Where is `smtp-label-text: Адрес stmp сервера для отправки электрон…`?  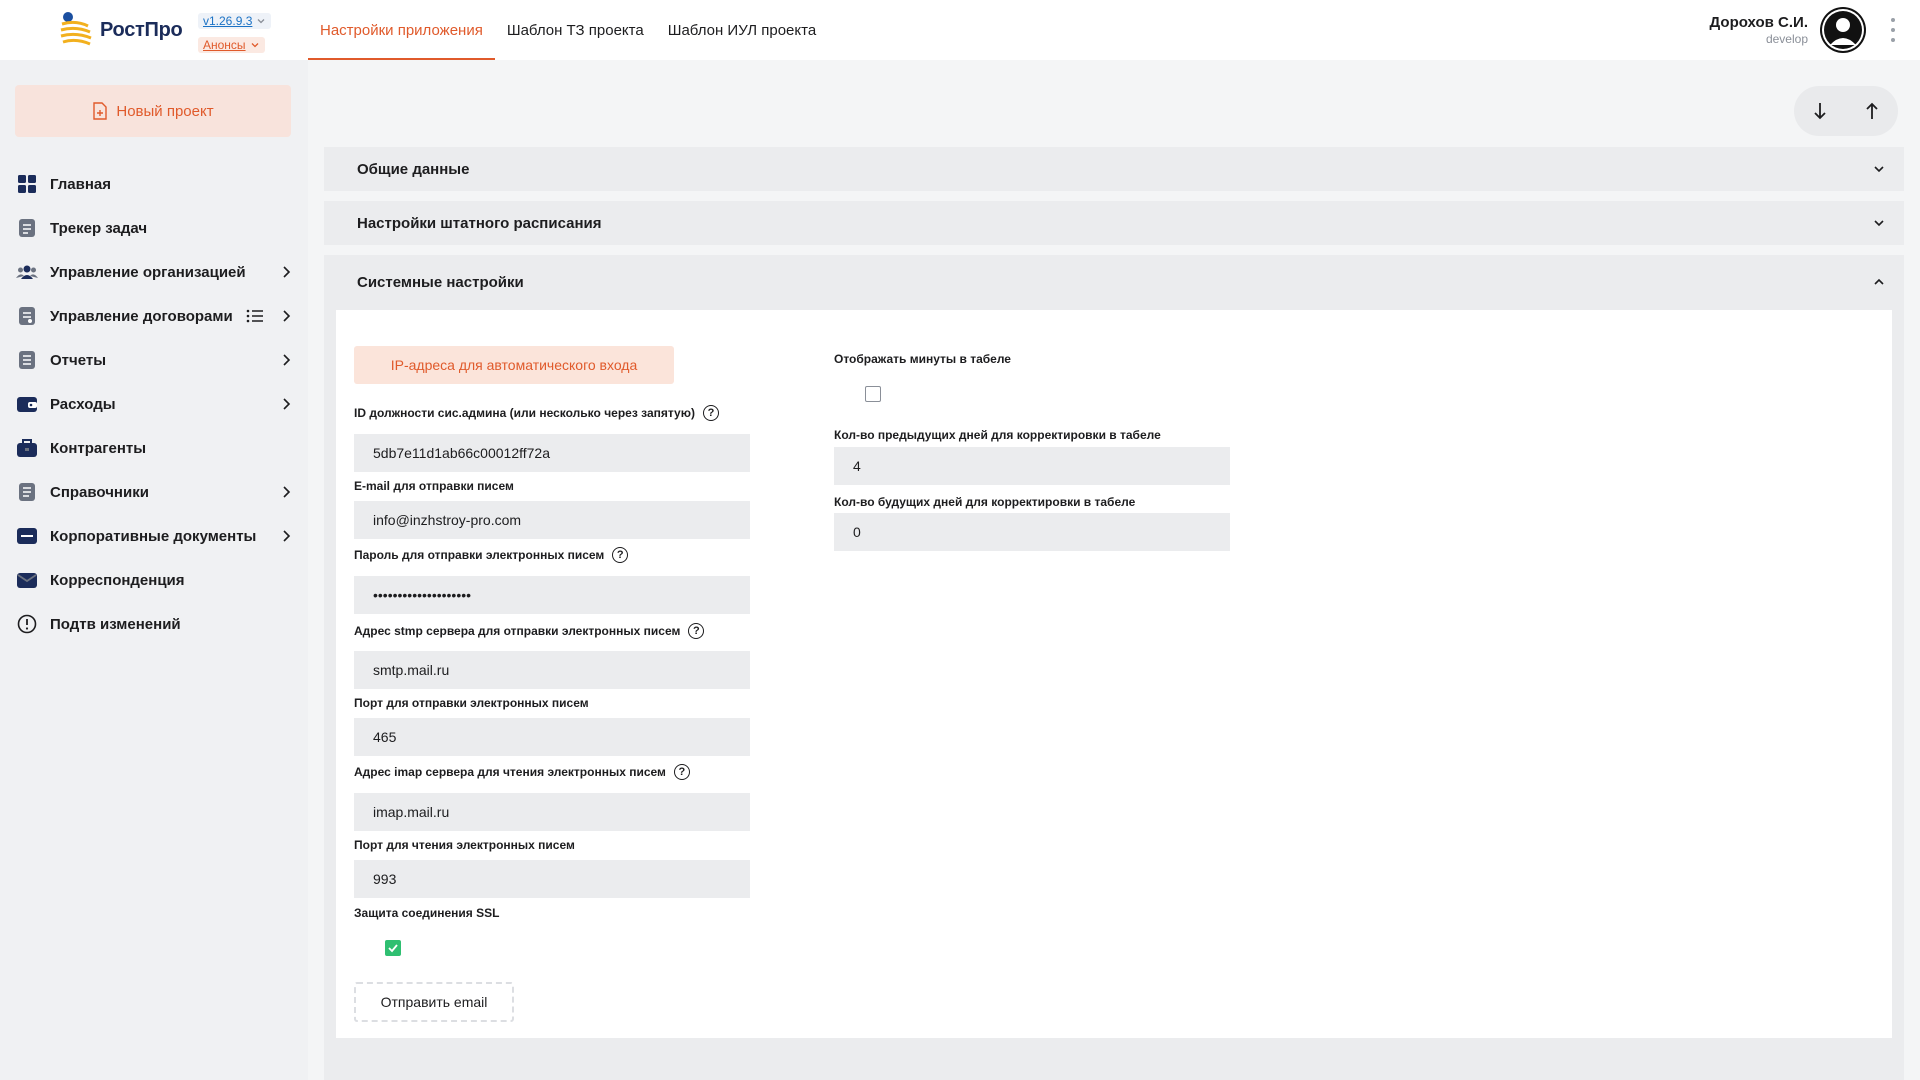 smtp-label-text: Адрес stmp сервера для отправки электрон… is located at coordinates (517, 631).